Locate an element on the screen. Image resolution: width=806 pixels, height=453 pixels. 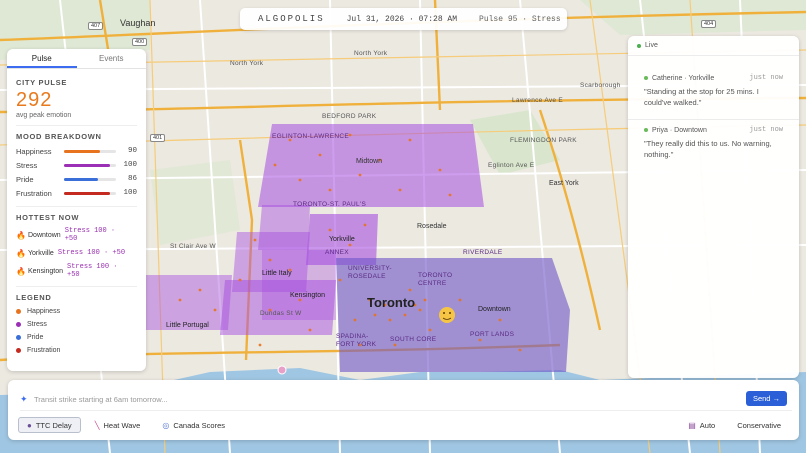
map-label-dundas-st: Dundas St W is located at coordinates (281, 313).